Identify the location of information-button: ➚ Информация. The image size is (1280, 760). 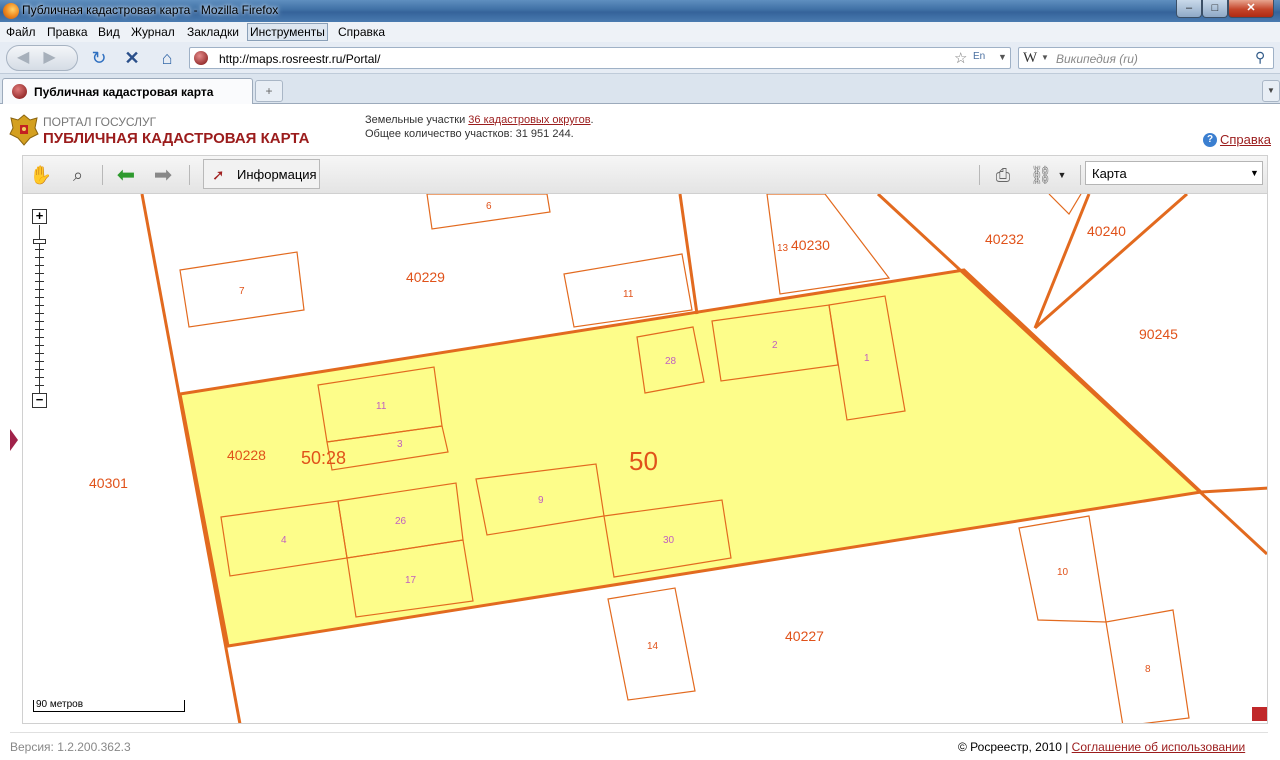
(261, 174).